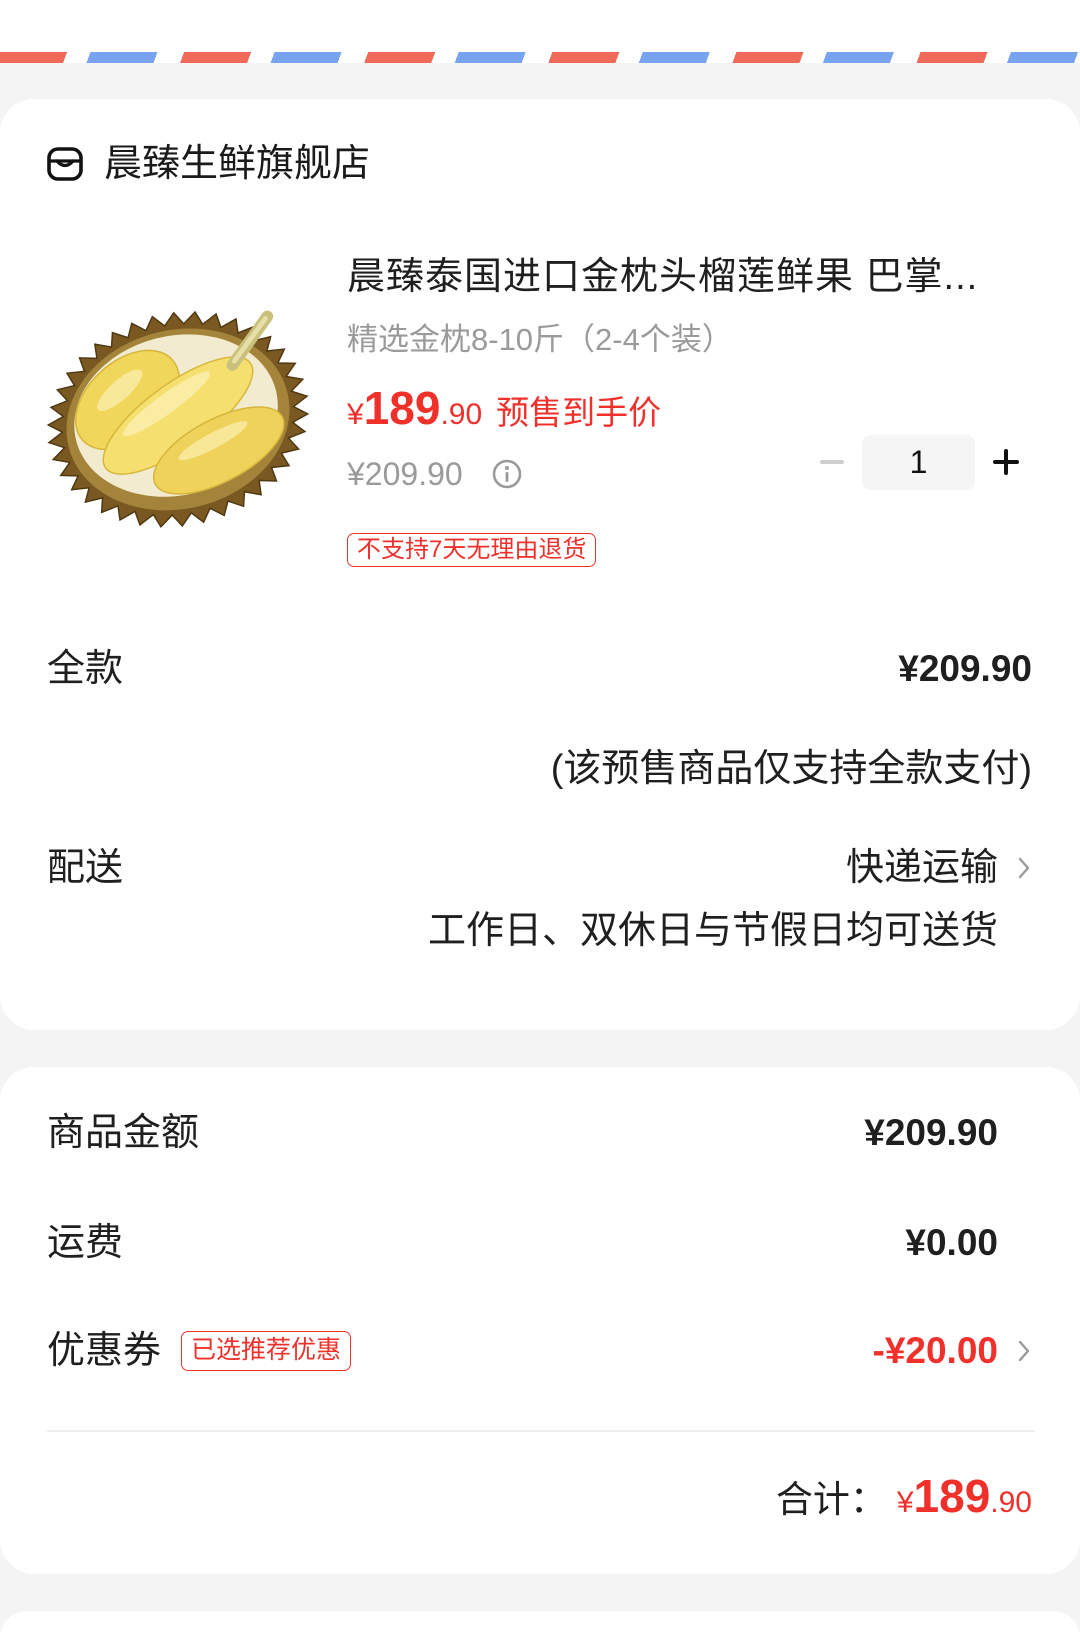 Image resolution: width=1080 pixels, height=1638 pixels. I want to click on shipping-fee-value: ¥0.00, so click(951, 1242).